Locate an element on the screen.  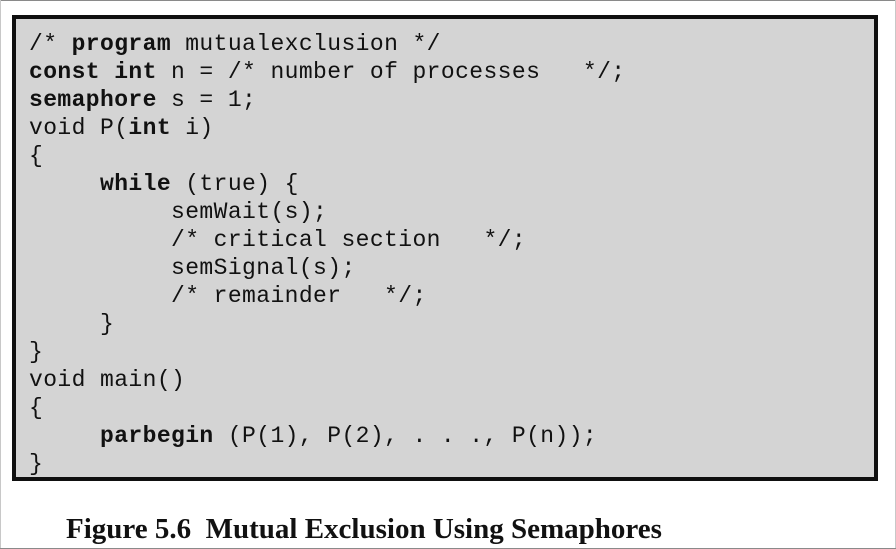
code-text: n = /* number of processes */; is located at coordinates (391, 72).